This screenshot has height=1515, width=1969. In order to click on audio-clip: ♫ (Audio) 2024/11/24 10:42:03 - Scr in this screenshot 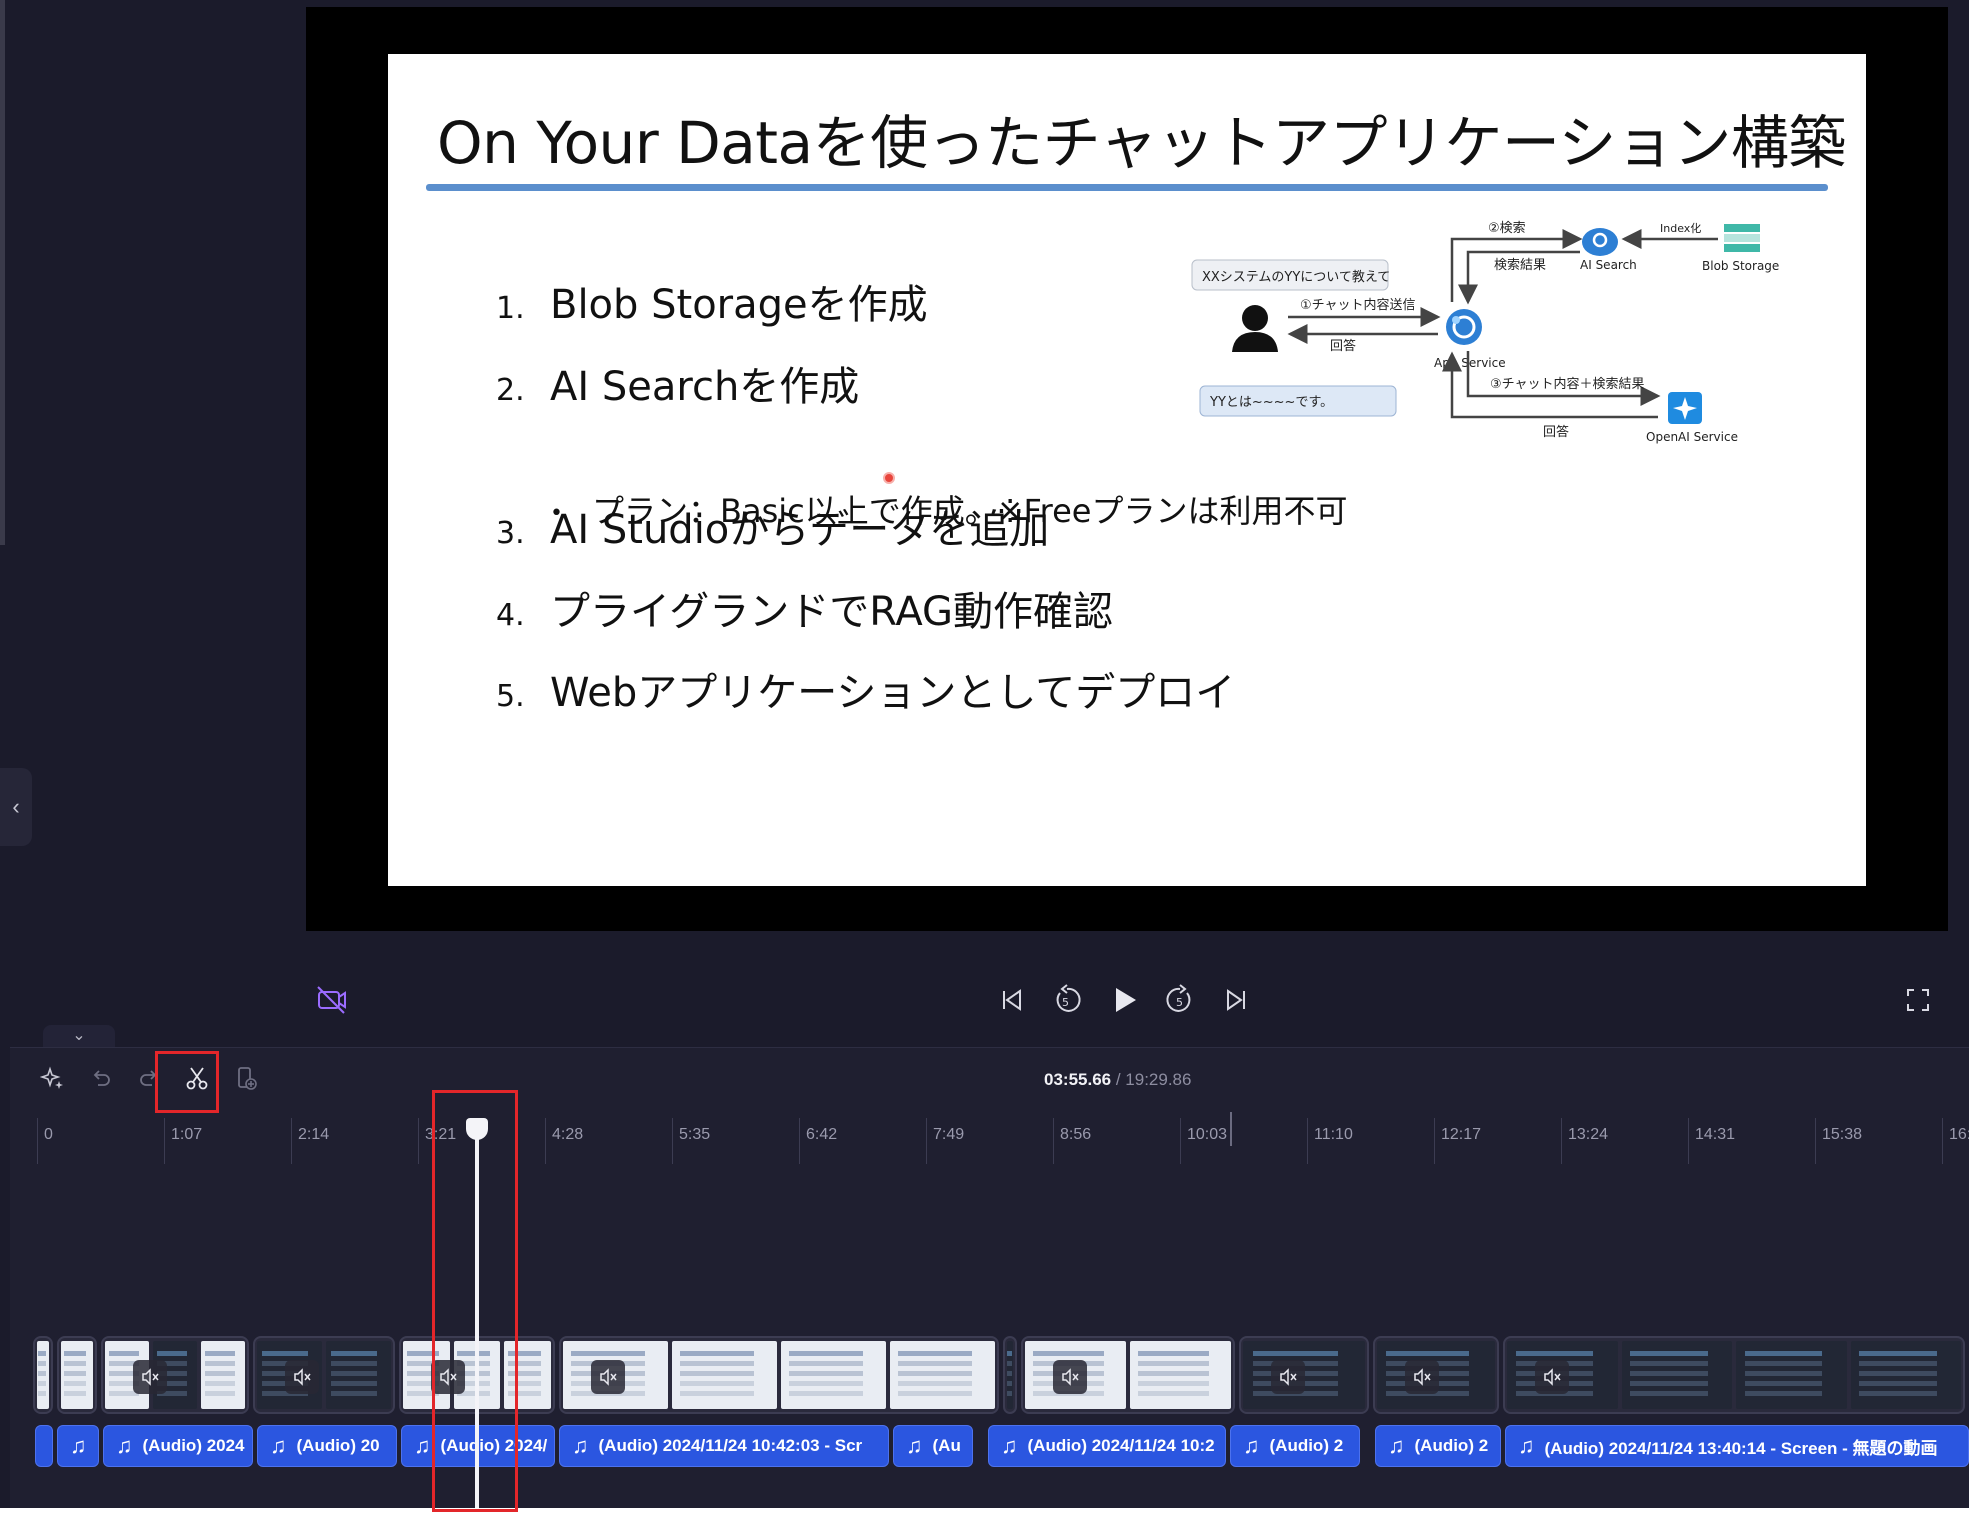, I will do `click(724, 1446)`.